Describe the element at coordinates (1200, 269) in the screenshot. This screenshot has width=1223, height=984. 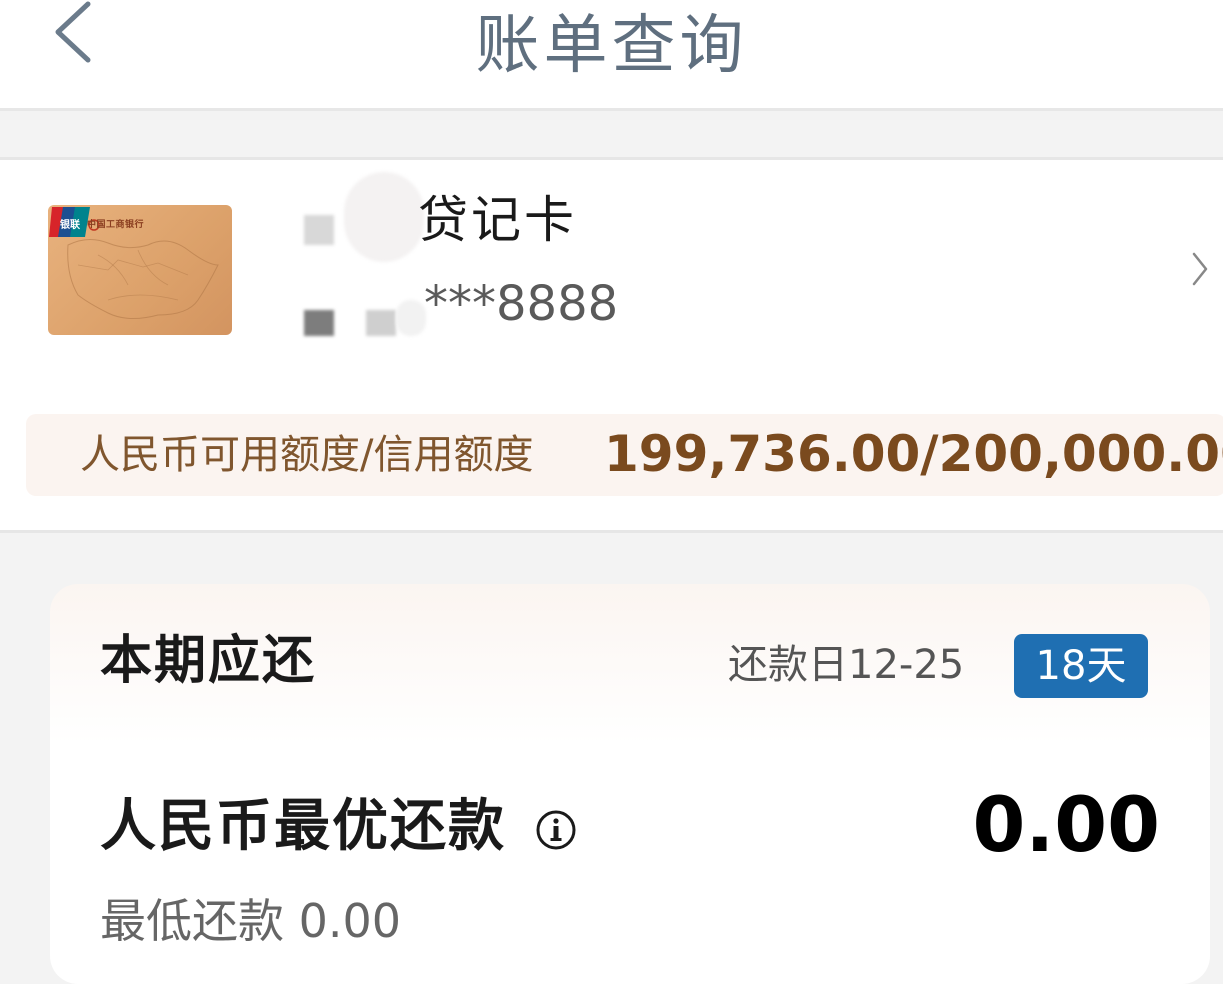
I see `chevron-right-icon` at that location.